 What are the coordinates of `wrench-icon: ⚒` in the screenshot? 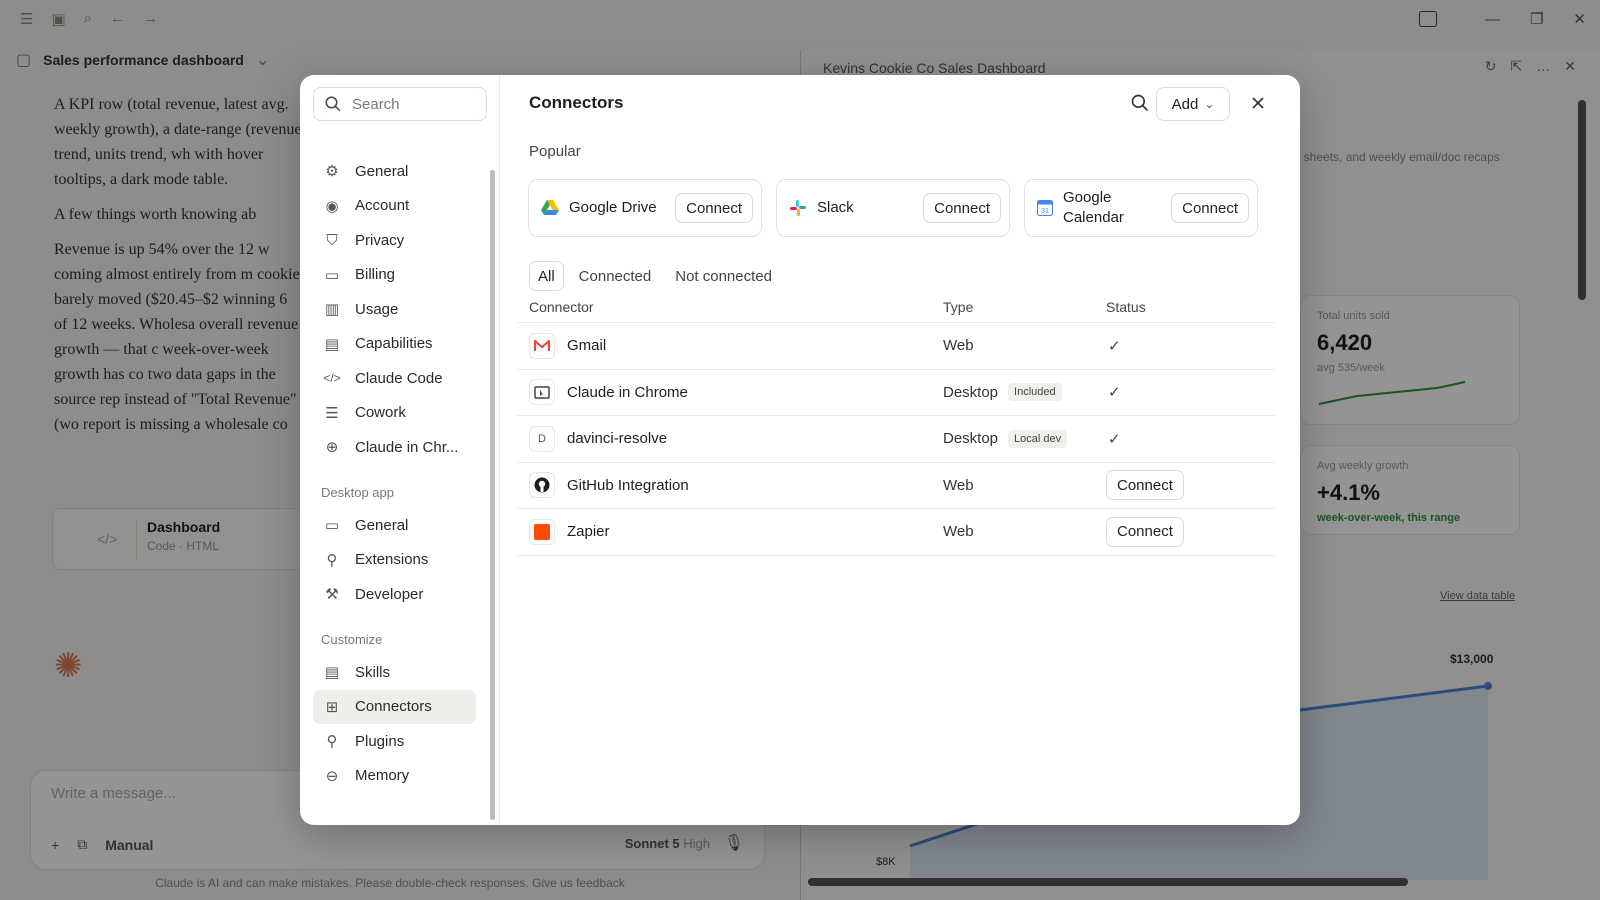 It's located at (332, 594).